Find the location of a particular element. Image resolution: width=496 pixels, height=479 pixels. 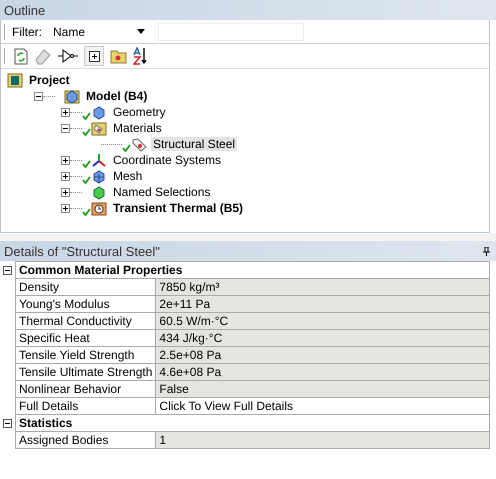

property-name: Full Details is located at coordinates (86, 406).